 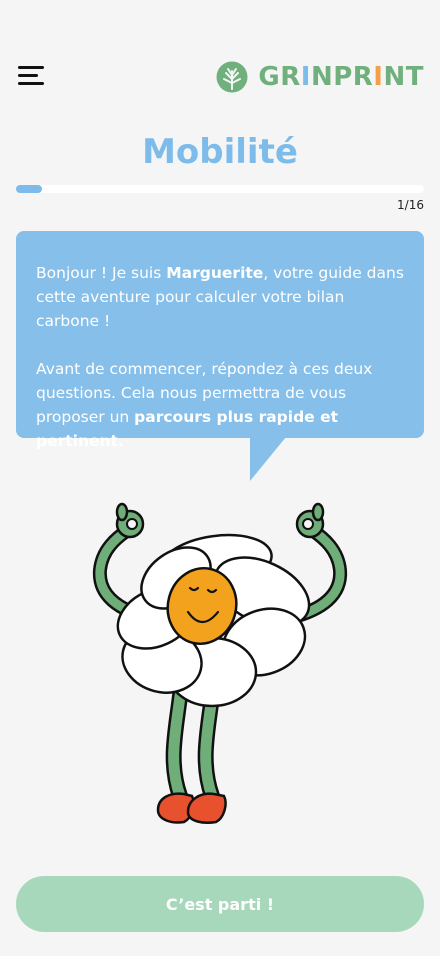 What do you see at coordinates (220, 55) in the screenshot?
I see `header: GRINPRINT` at bounding box center [220, 55].